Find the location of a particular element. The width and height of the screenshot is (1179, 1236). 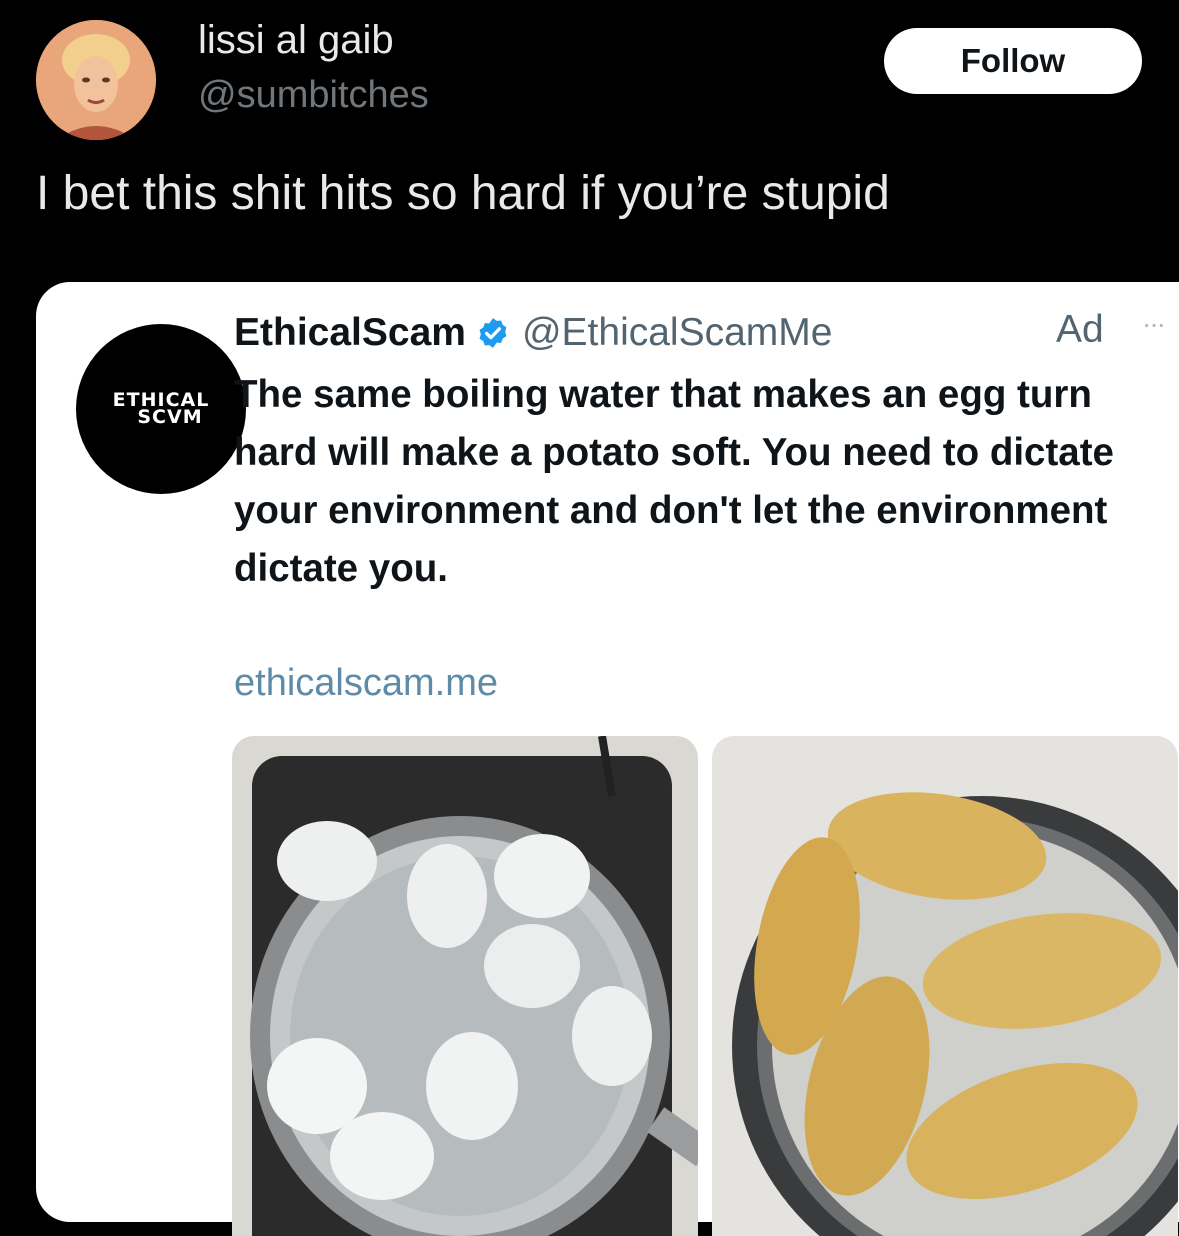

verified-badge-icon is located at coordinates (493, 333).